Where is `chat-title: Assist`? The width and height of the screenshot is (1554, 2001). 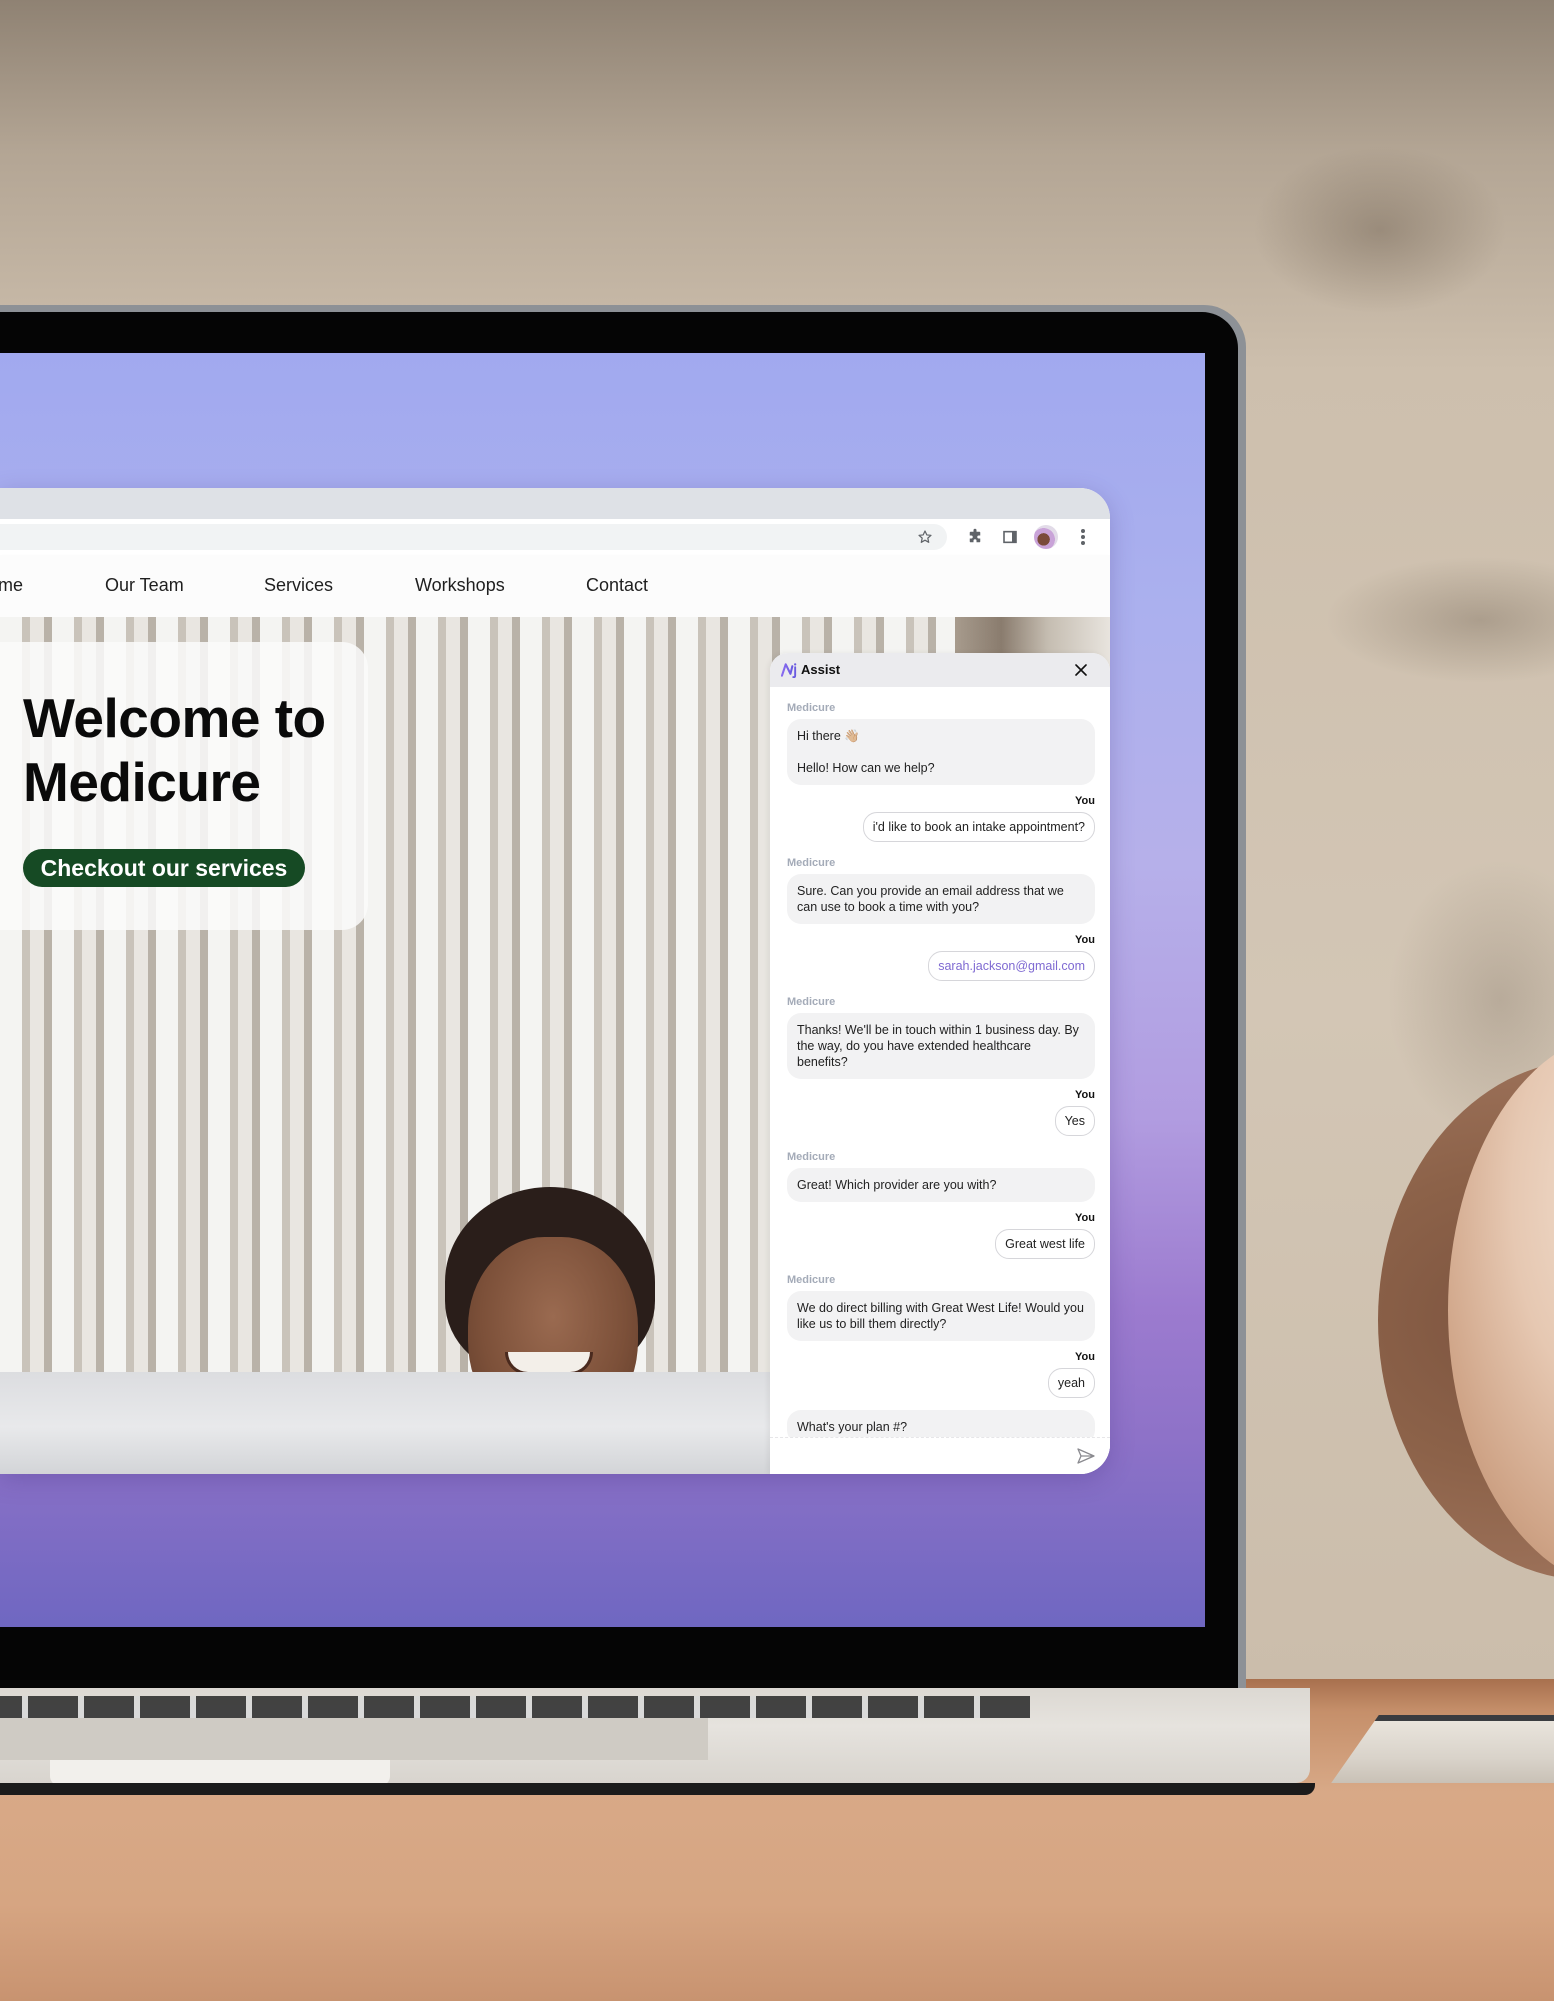
chat-title: Assist is located at coordinates (821, 669).